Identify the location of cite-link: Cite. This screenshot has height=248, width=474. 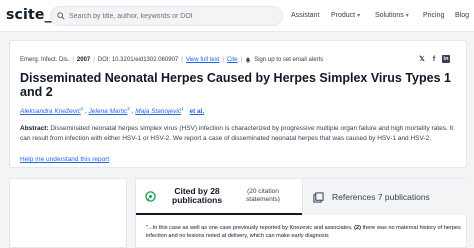
(232, 60).